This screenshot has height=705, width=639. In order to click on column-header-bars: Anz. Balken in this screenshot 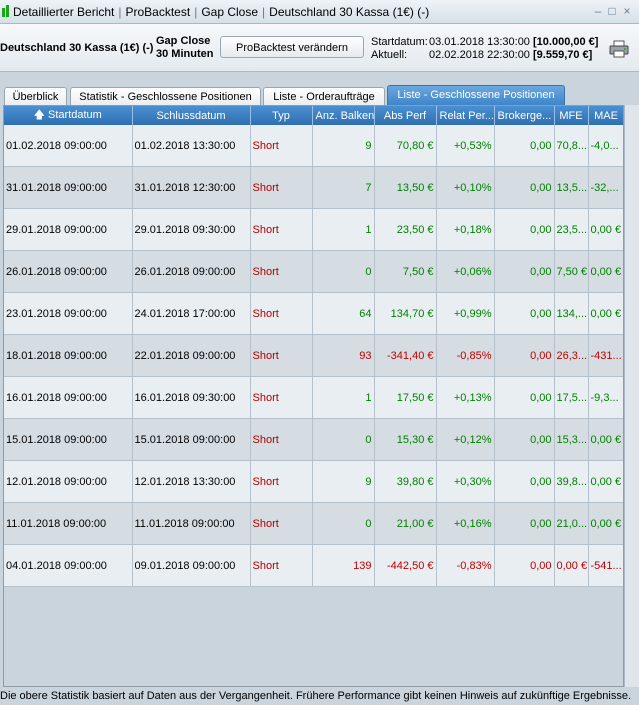, I will do `click(343, 115)`.